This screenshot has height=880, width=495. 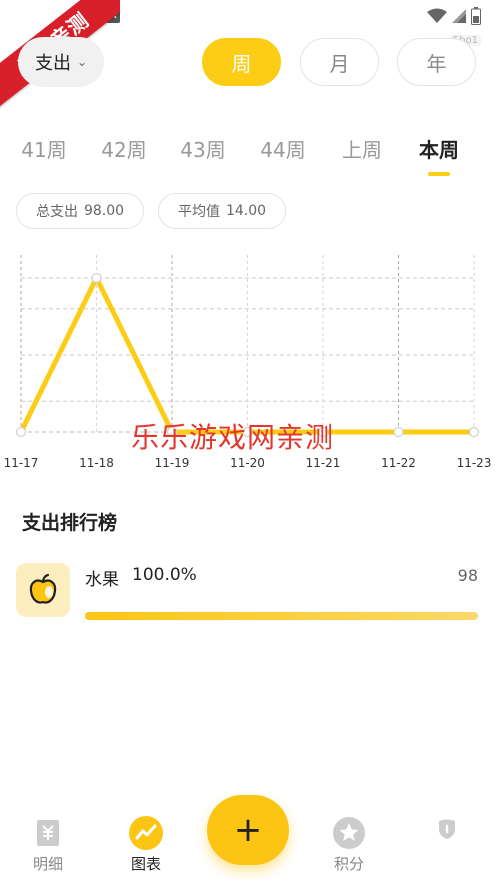 What do you see at coordinates (104, 211) in the screenshot?
I see `total-expense-value: 98.00` at bounding box center [104, 211].